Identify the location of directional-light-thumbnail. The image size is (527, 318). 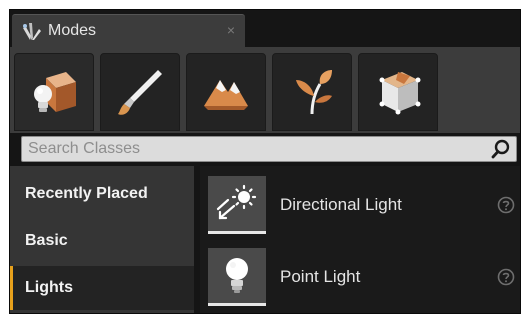
(237, 205).